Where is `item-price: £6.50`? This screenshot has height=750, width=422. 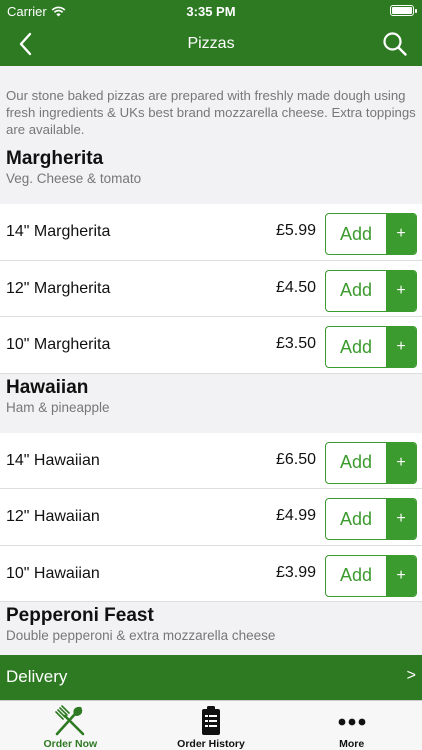 item-price: £6.50 is located at coordinates (295, 459).